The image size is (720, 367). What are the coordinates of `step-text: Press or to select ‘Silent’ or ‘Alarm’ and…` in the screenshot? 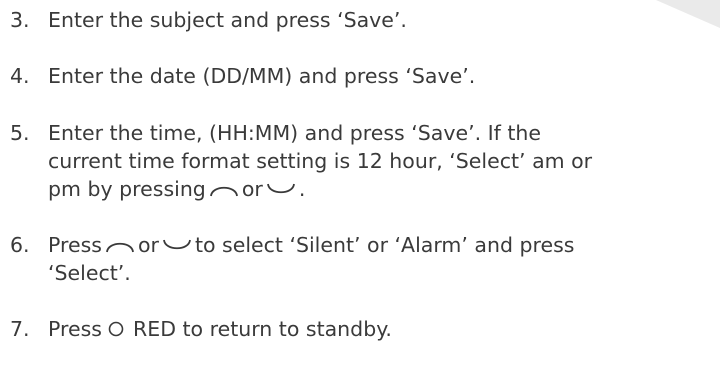 It's located at (381, 259).